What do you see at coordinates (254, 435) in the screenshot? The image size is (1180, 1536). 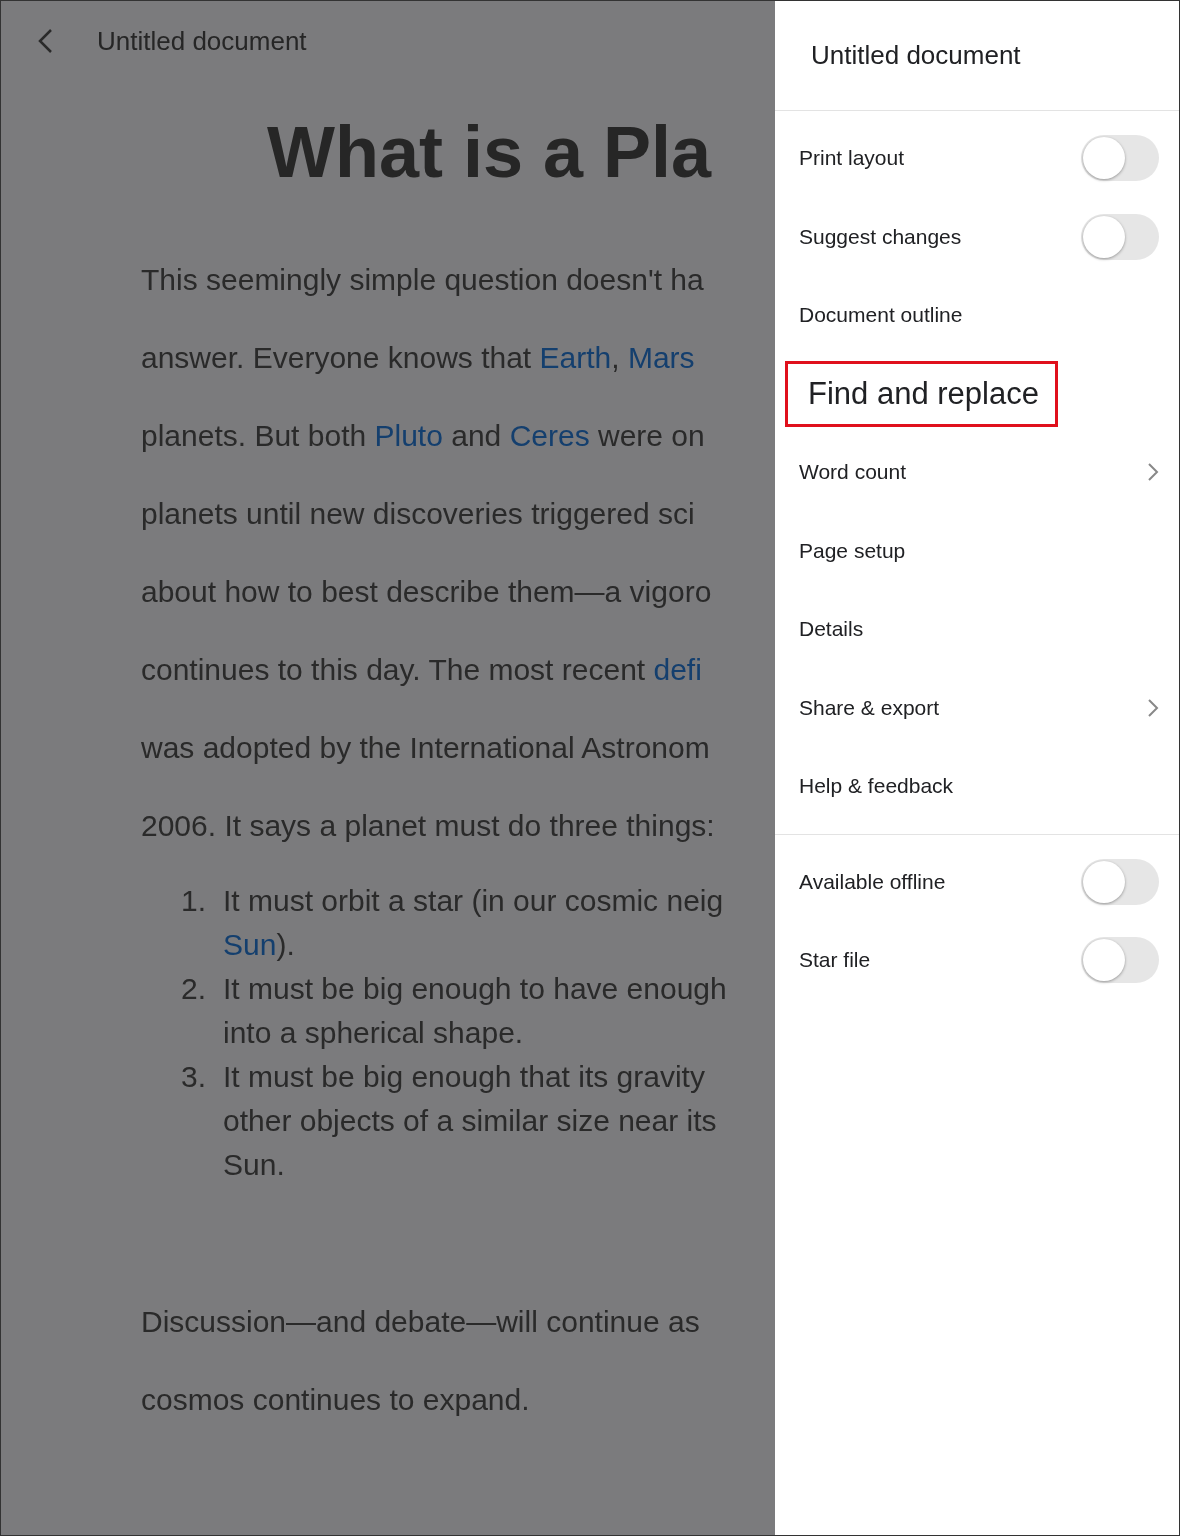 I see `text: planets. But both` at bounding box center [254, 435].